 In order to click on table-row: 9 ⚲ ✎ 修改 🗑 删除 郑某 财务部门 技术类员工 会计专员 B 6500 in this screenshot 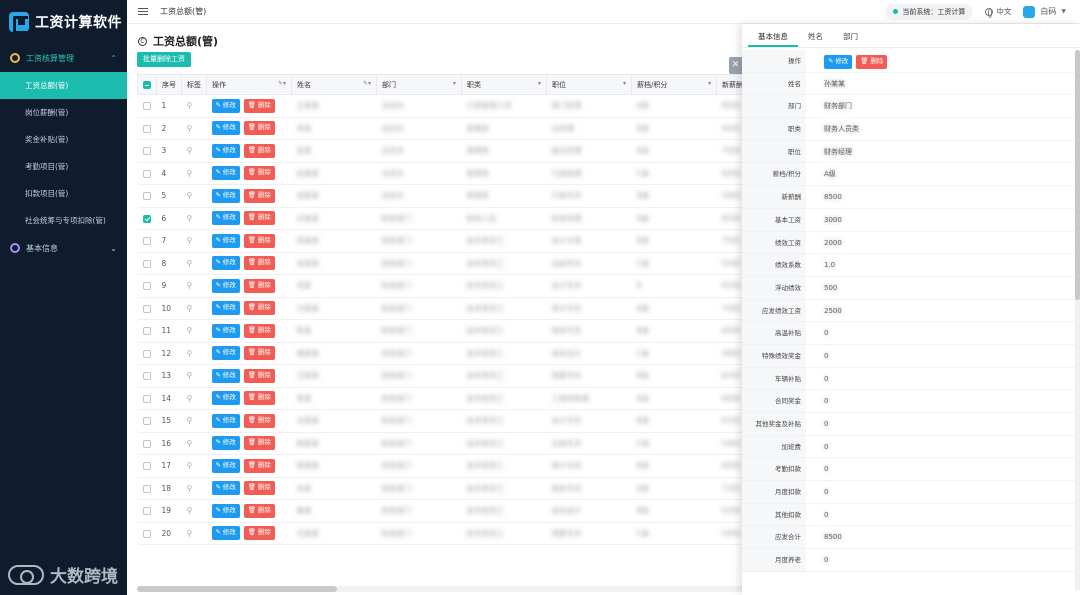, I will do `click(469, 286)`.